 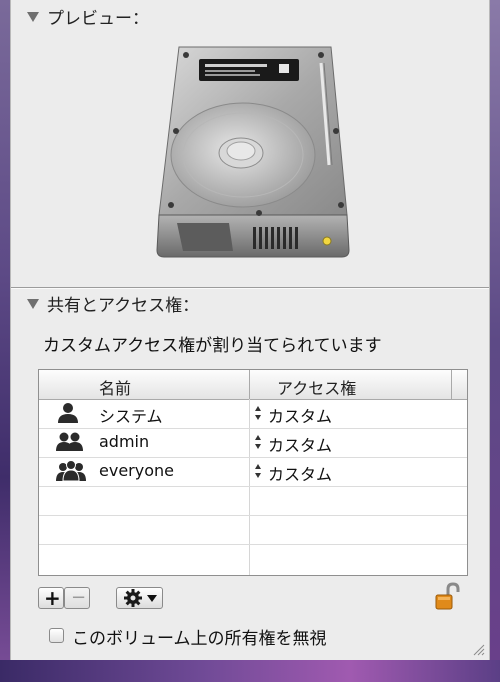 What do you see at coordinates (253, 152) in the screenshot?
I see `hard-drive-preview` at bounding box center [253, 152].